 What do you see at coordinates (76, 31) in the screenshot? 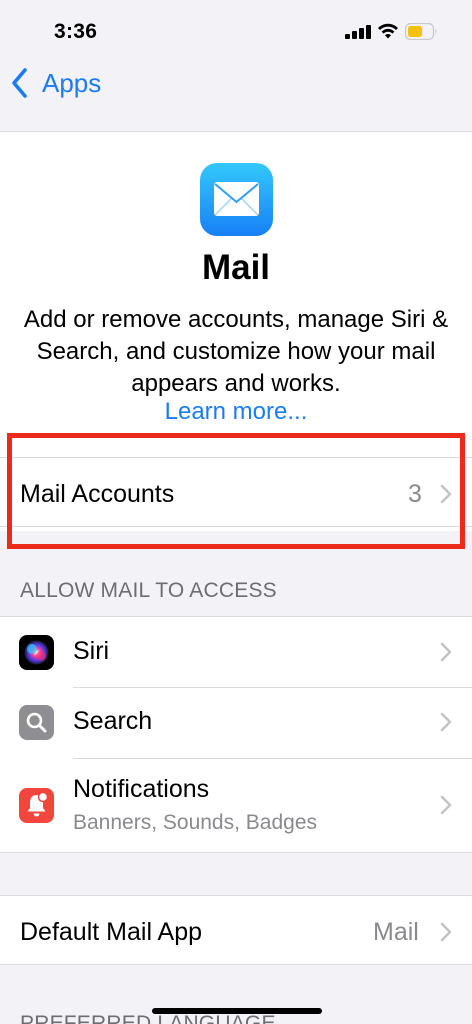
I see `status-time: 3:36` at bounding box center [76, 31].